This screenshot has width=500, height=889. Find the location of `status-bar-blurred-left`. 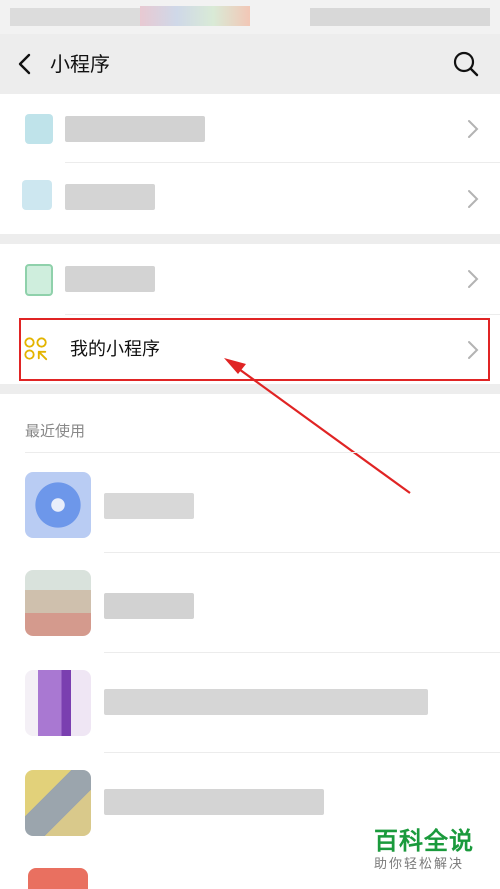

status-bar-blurred-left is located at coordinates (75, 17).